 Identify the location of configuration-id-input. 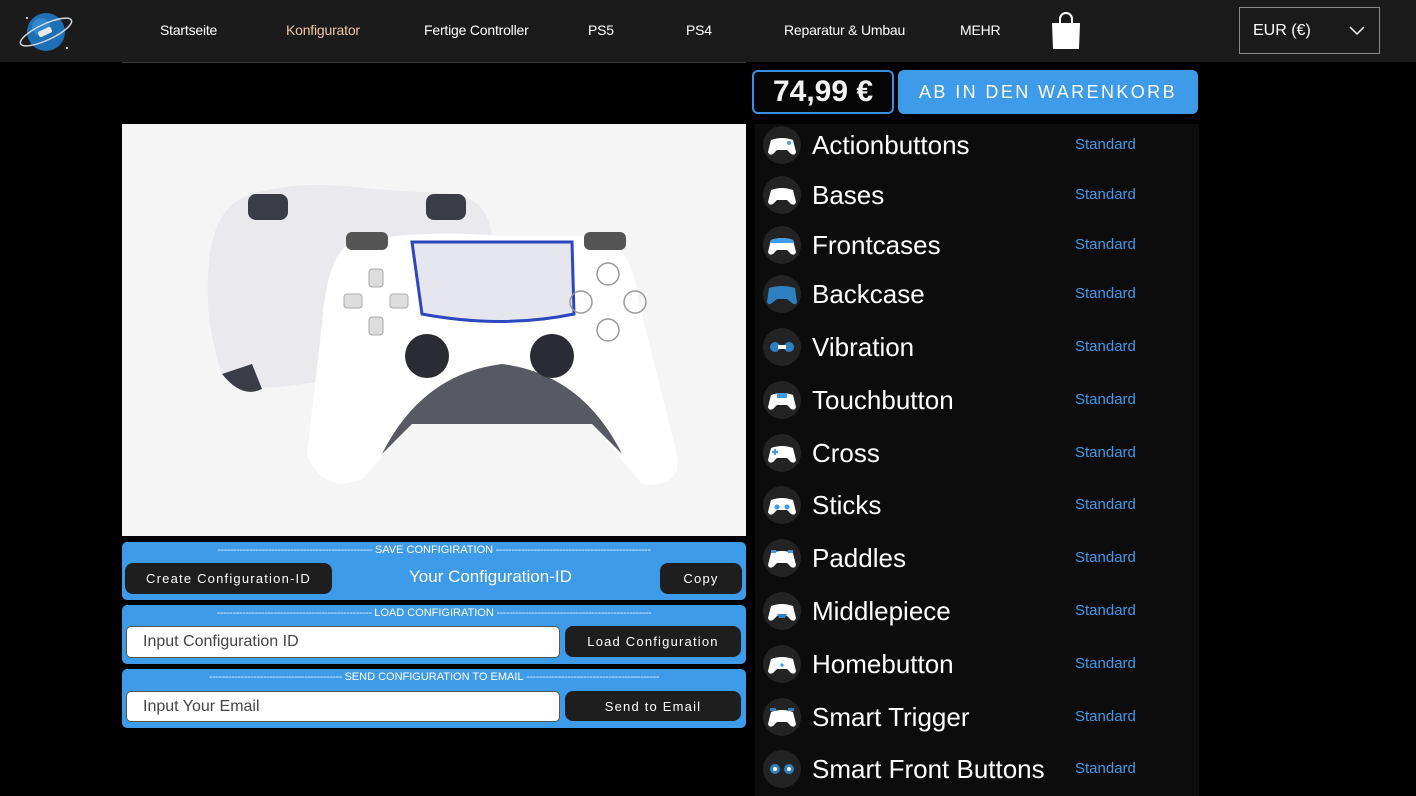
(343, 642).